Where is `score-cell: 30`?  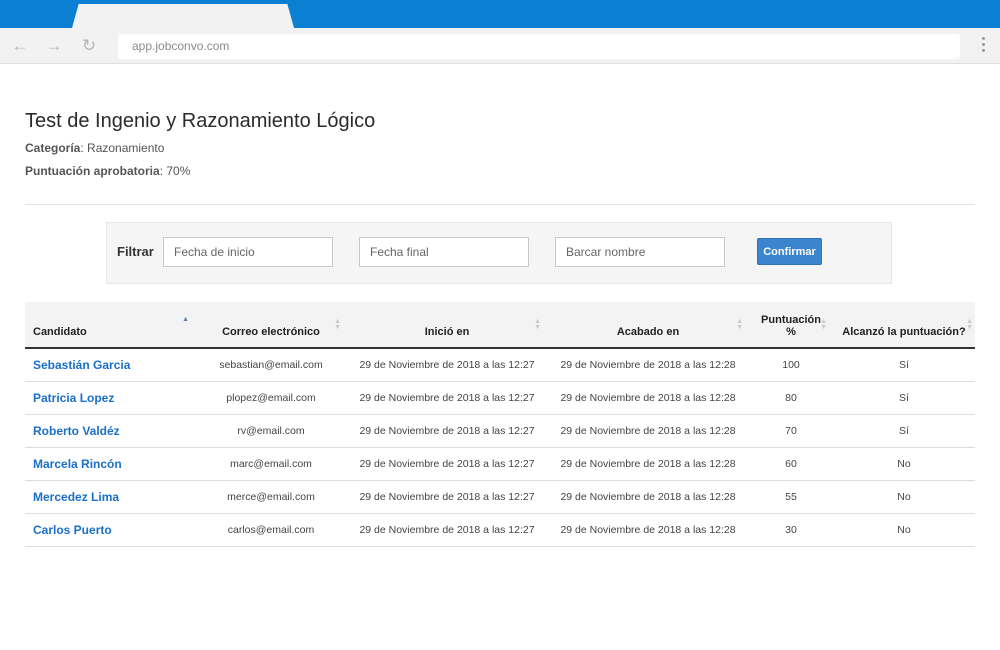
score-cell: 30 is located at coordinates (791, 530).